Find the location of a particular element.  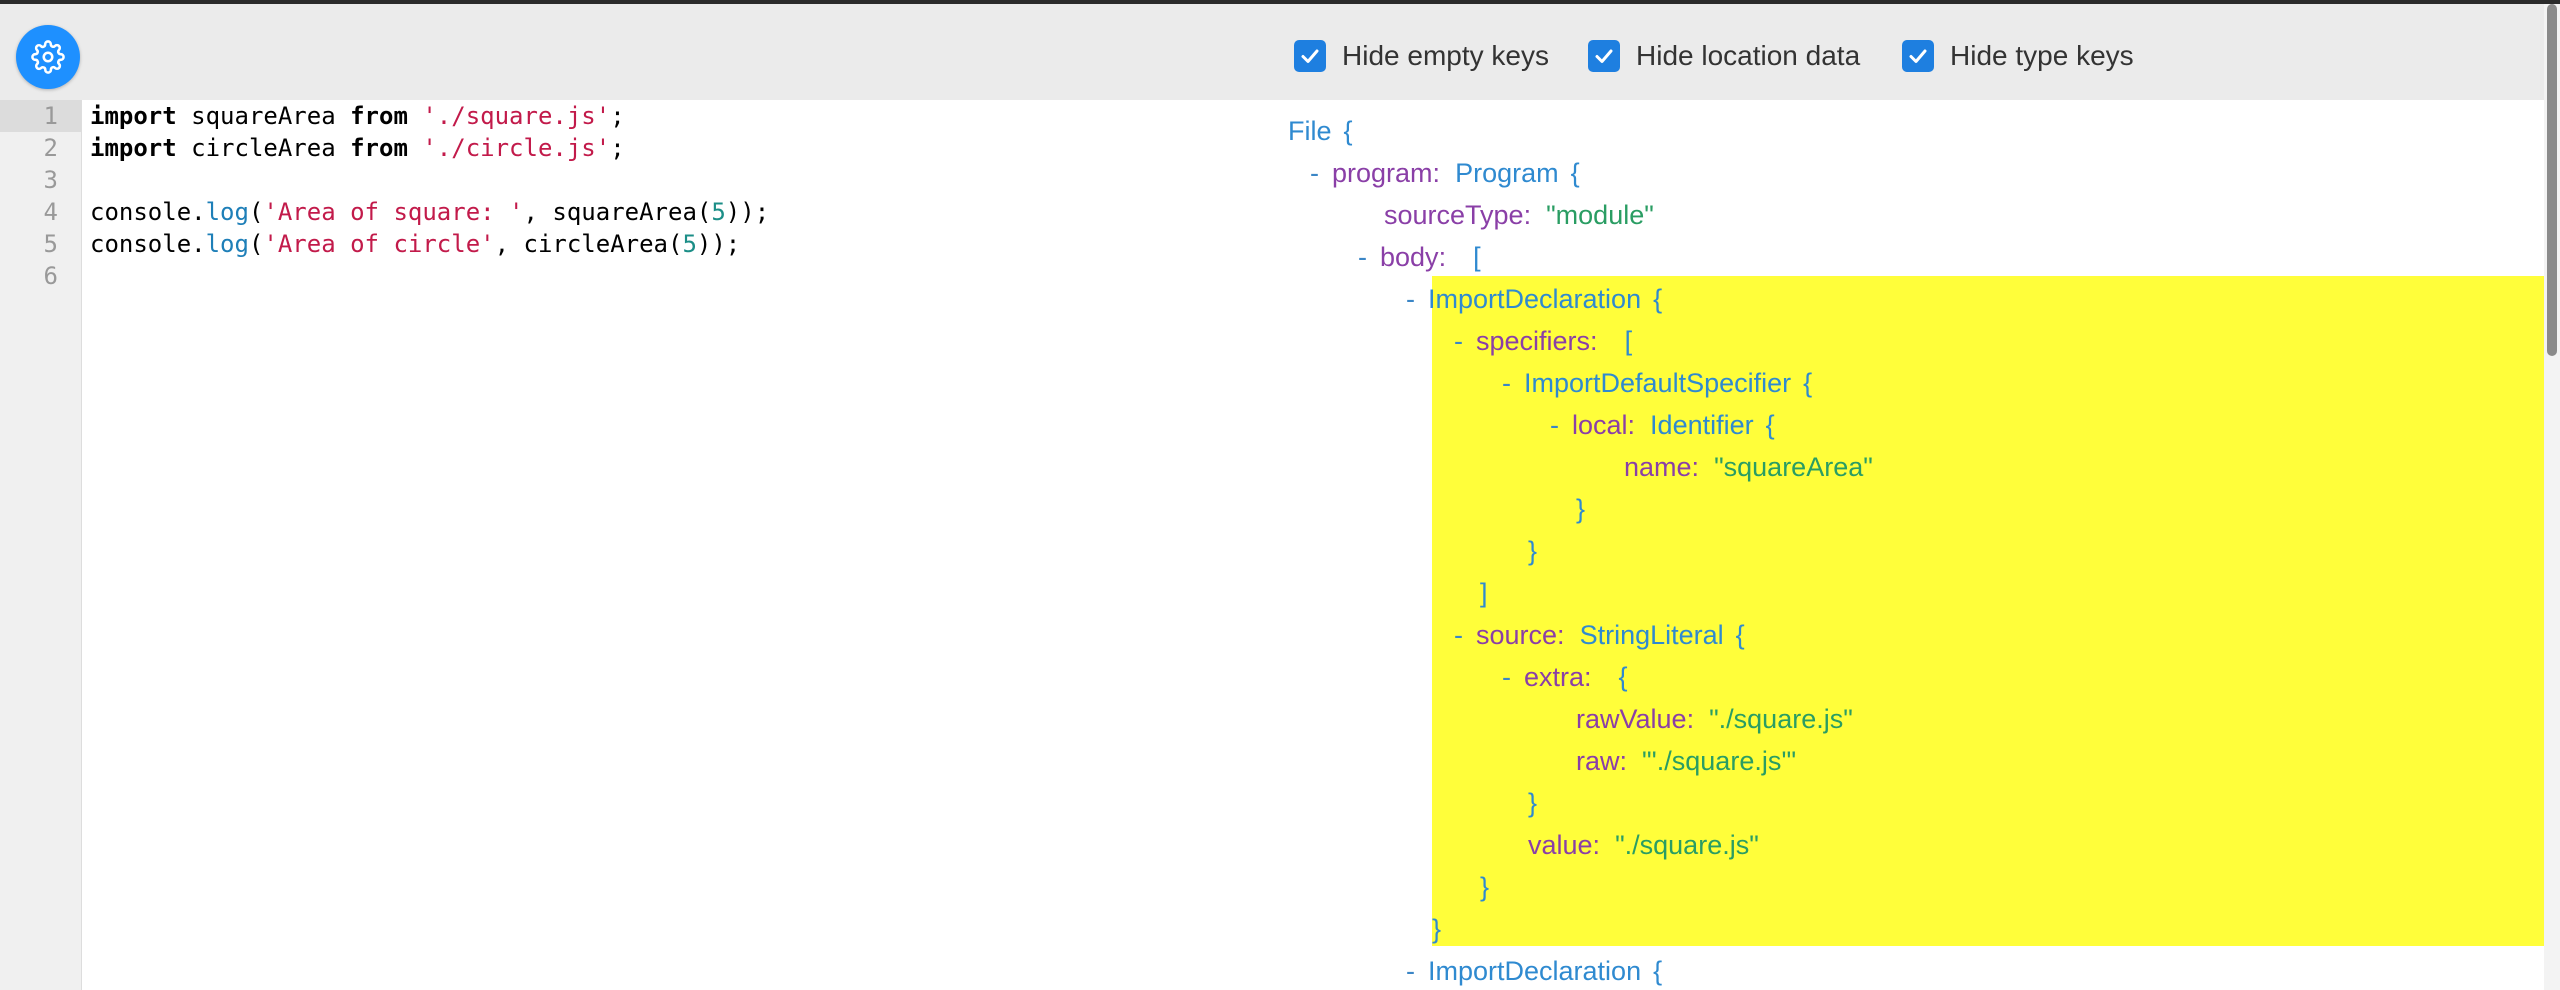

ast-value: "module" is located at coordinates (1600, 215).